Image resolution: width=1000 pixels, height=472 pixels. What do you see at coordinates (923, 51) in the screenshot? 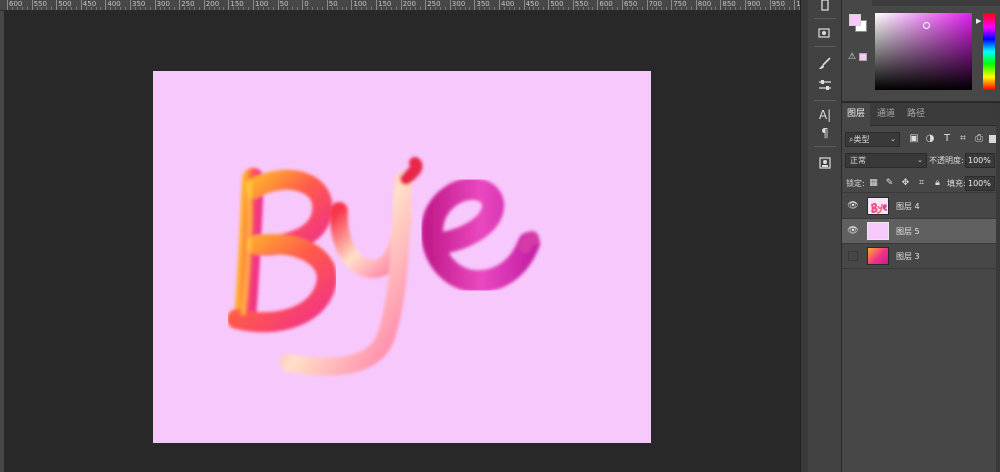
I see `color-picker-field` at bounding box center [923, 51].